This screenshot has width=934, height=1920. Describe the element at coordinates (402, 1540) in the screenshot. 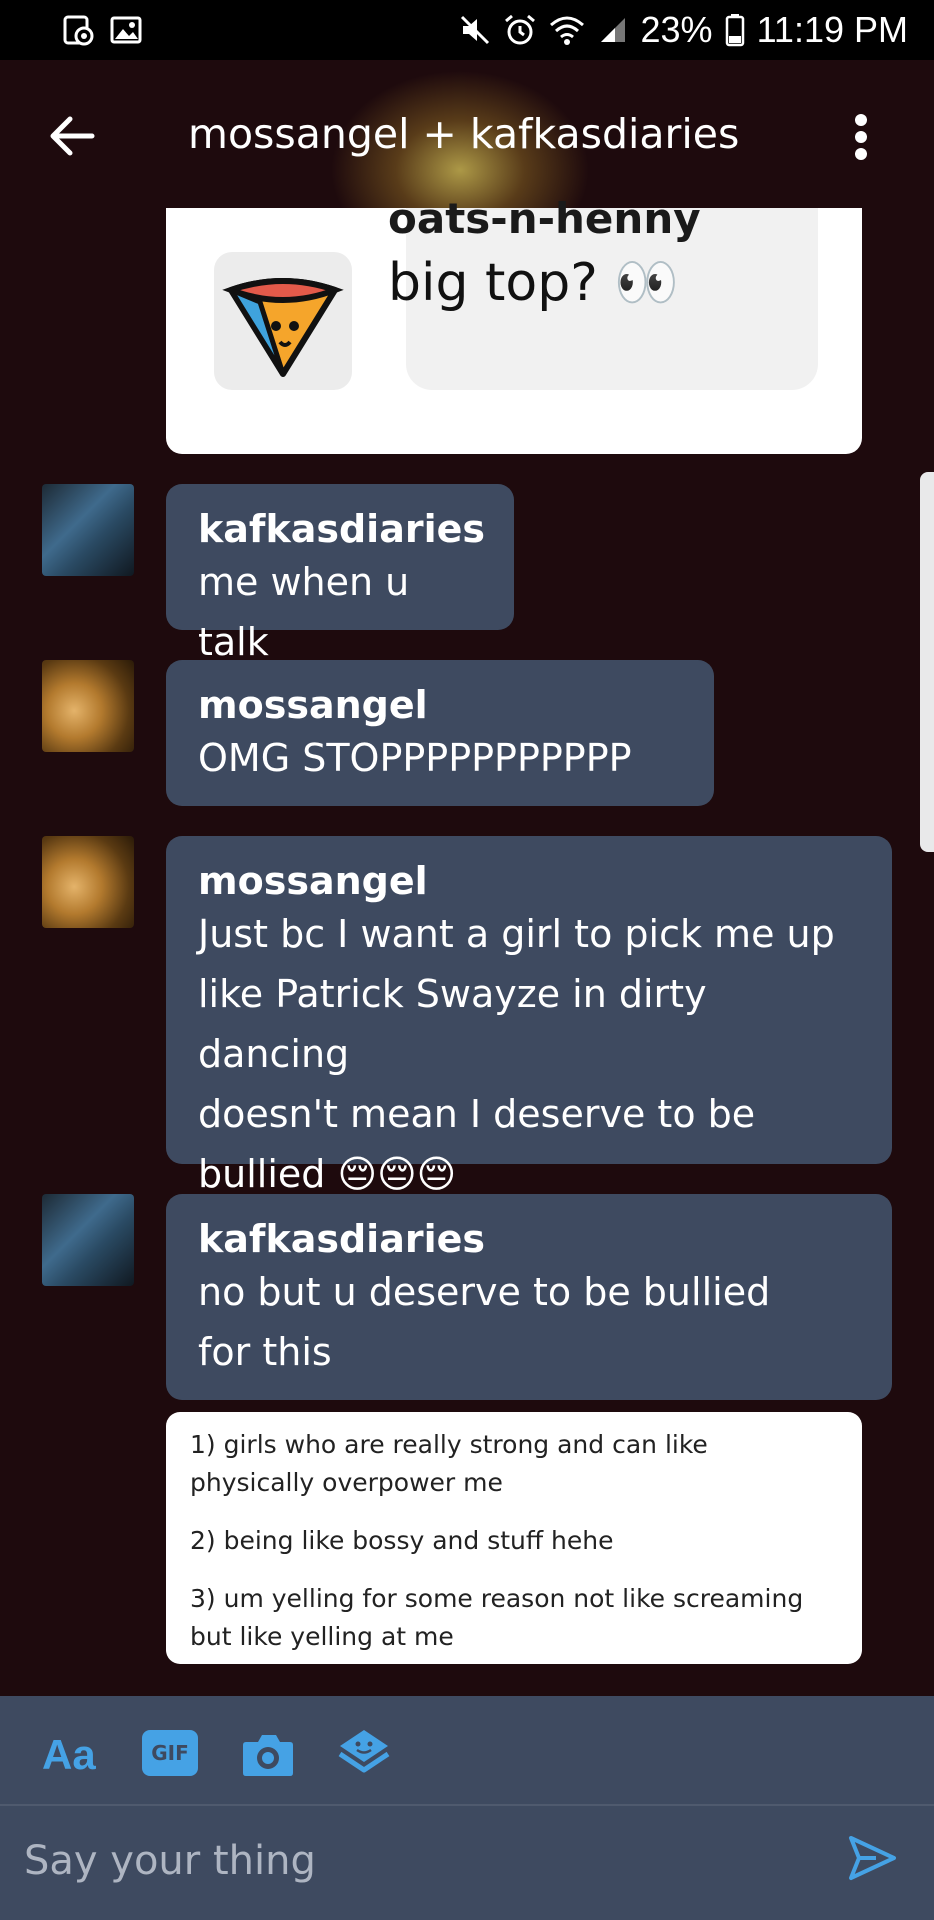

I see `note-item: 2) being like bossy and stuff hehe` at that location.